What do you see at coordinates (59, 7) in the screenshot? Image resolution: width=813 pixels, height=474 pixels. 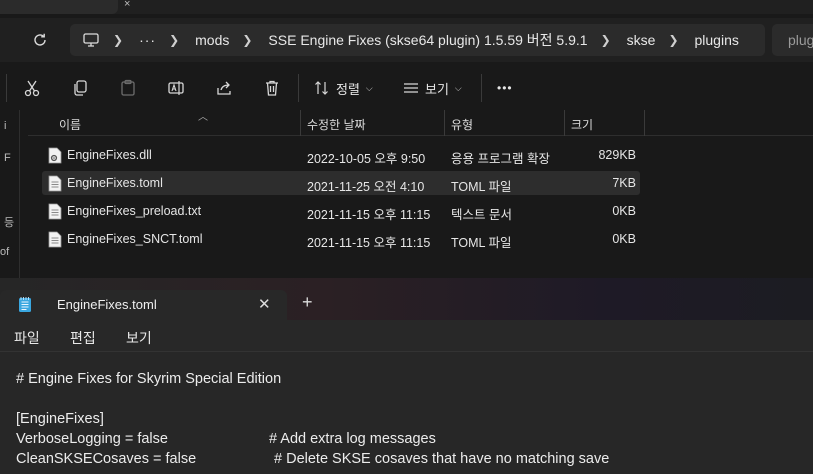 I see `explorer-tab` at bounding box center [59, 7].